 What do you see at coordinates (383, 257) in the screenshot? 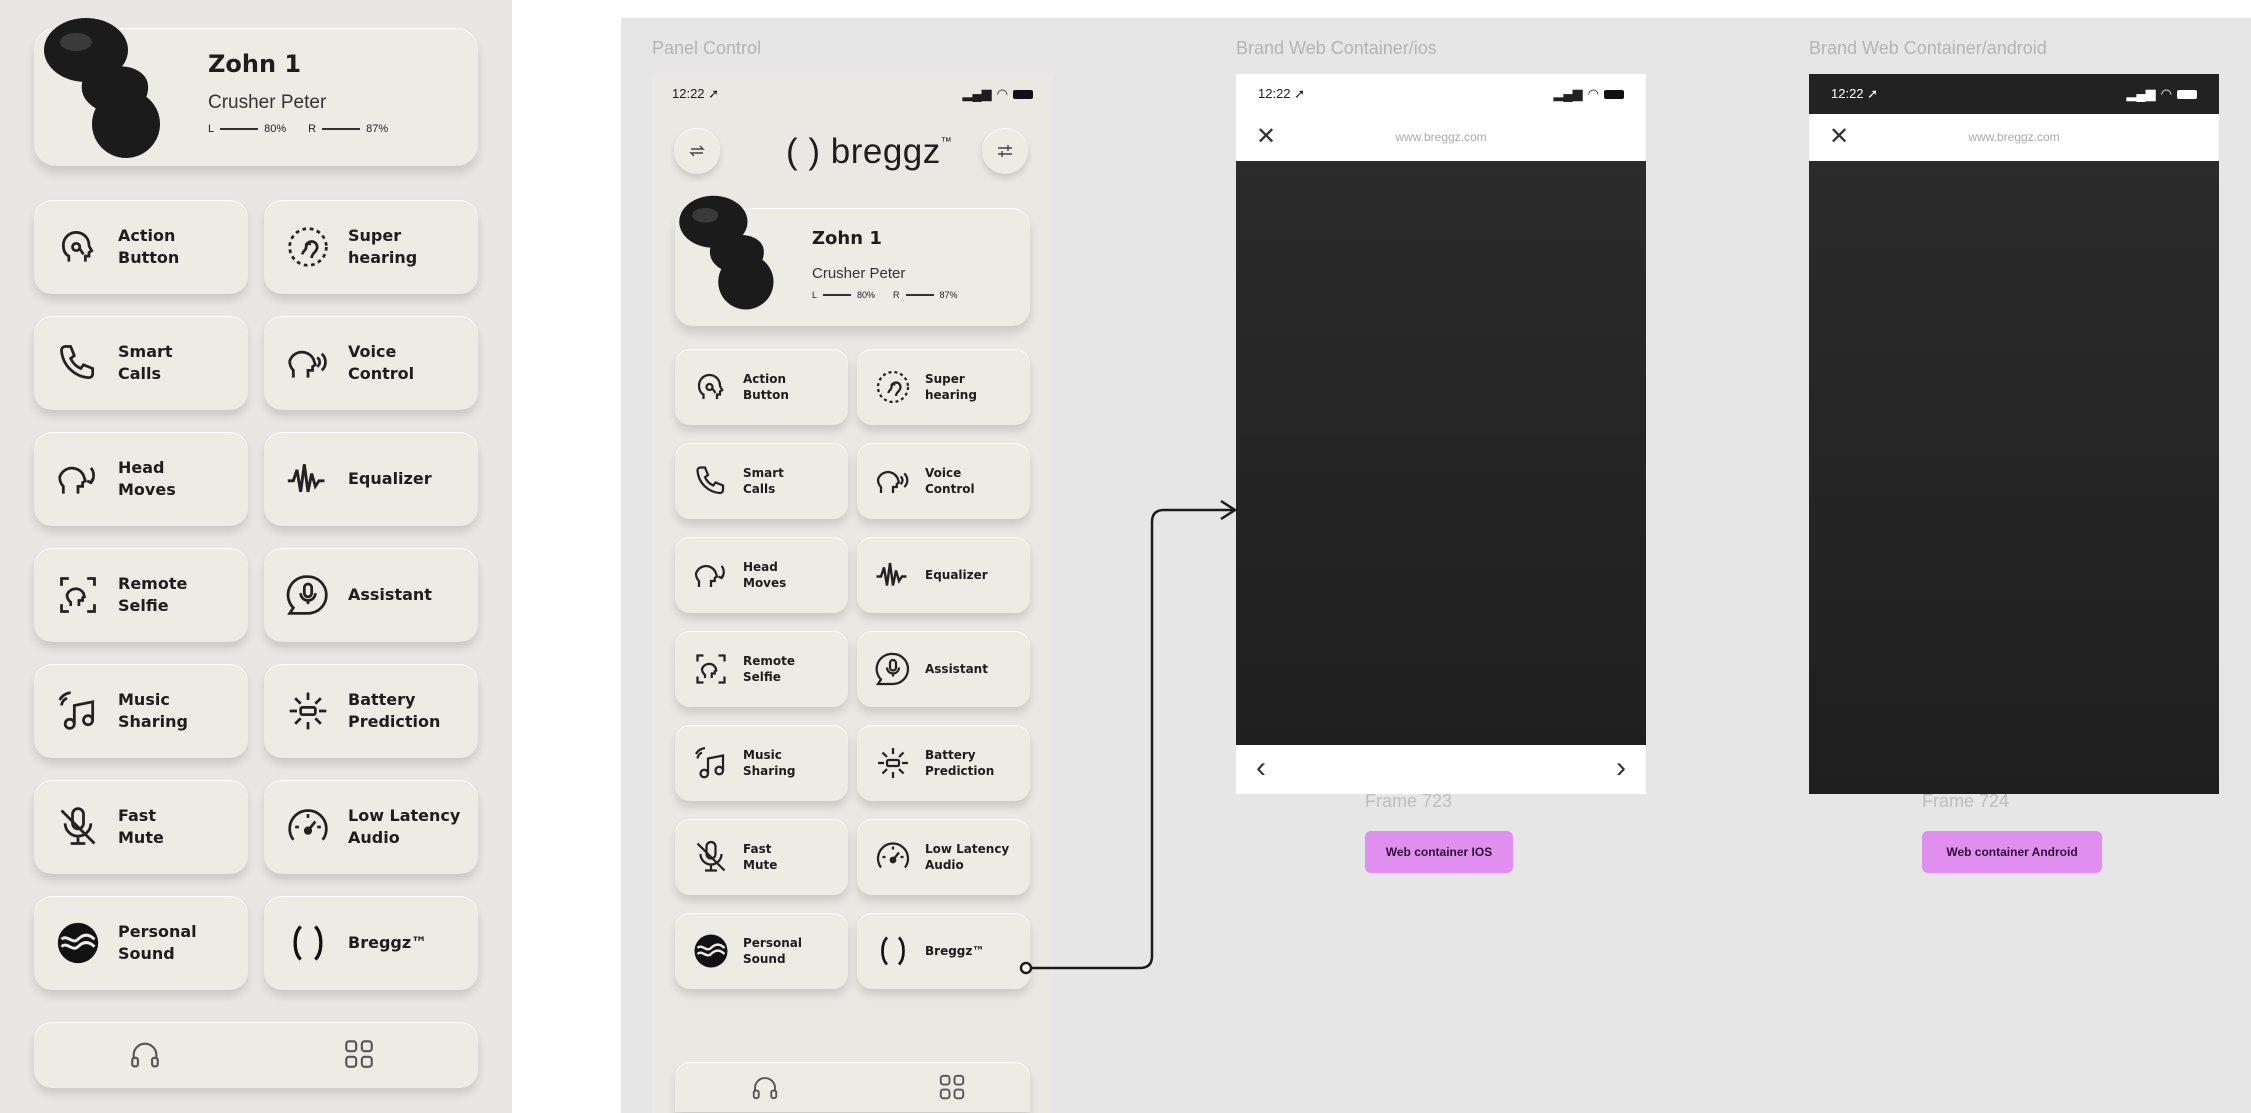
I see `feature-label-line2: hearing` at bounding box center [383, 257].